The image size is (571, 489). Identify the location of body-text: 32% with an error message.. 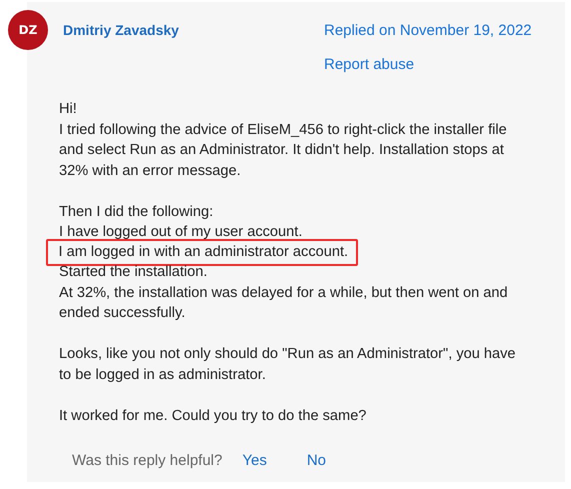
(150, 171).